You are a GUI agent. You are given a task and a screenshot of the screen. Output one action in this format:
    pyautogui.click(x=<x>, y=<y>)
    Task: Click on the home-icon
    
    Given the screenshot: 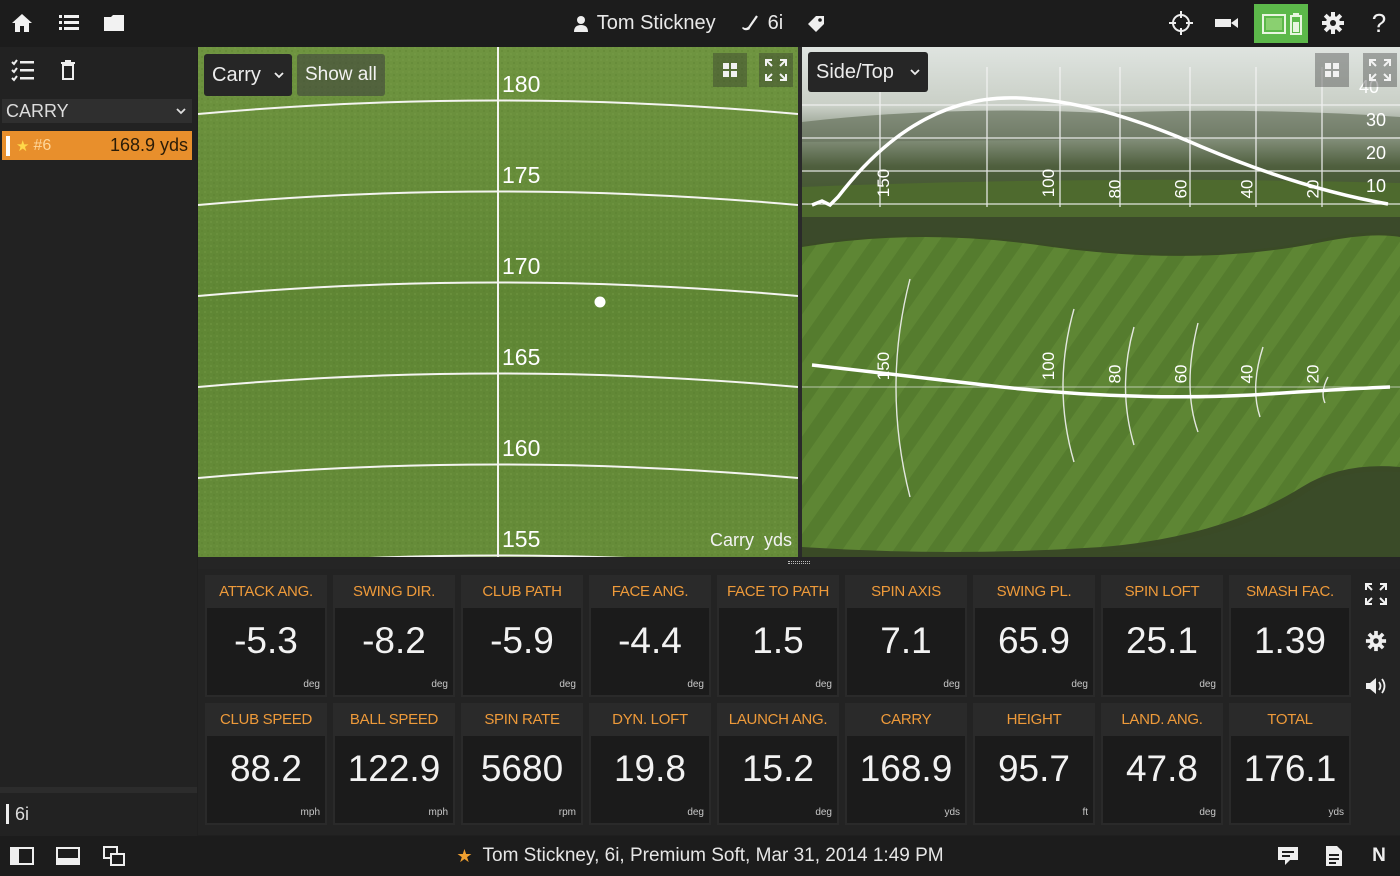 What is the action you would take?
    pyautogui.click(x=22, y=23)
    